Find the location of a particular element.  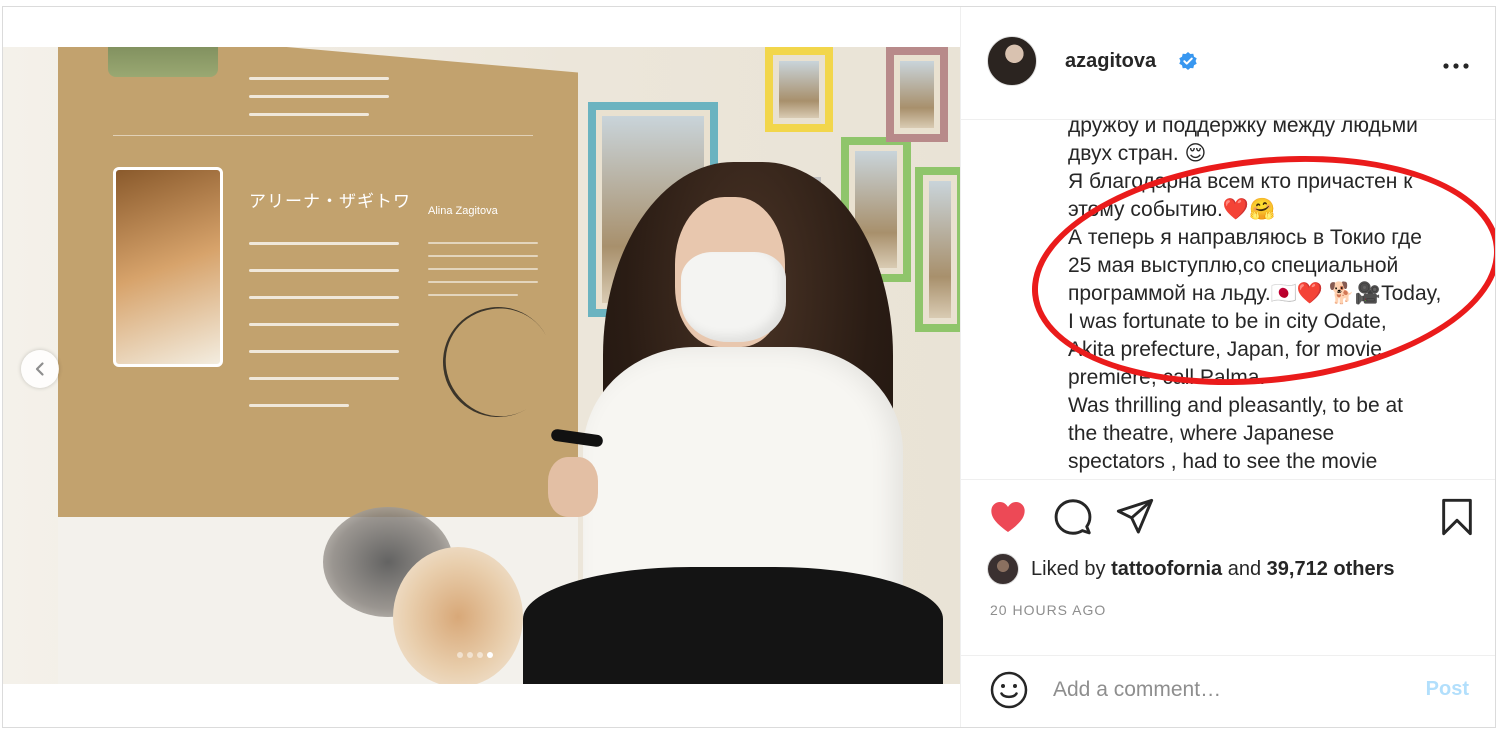

panel-japanese-name: アリーナ・ザギトワ is located at coordinates (330, 202).